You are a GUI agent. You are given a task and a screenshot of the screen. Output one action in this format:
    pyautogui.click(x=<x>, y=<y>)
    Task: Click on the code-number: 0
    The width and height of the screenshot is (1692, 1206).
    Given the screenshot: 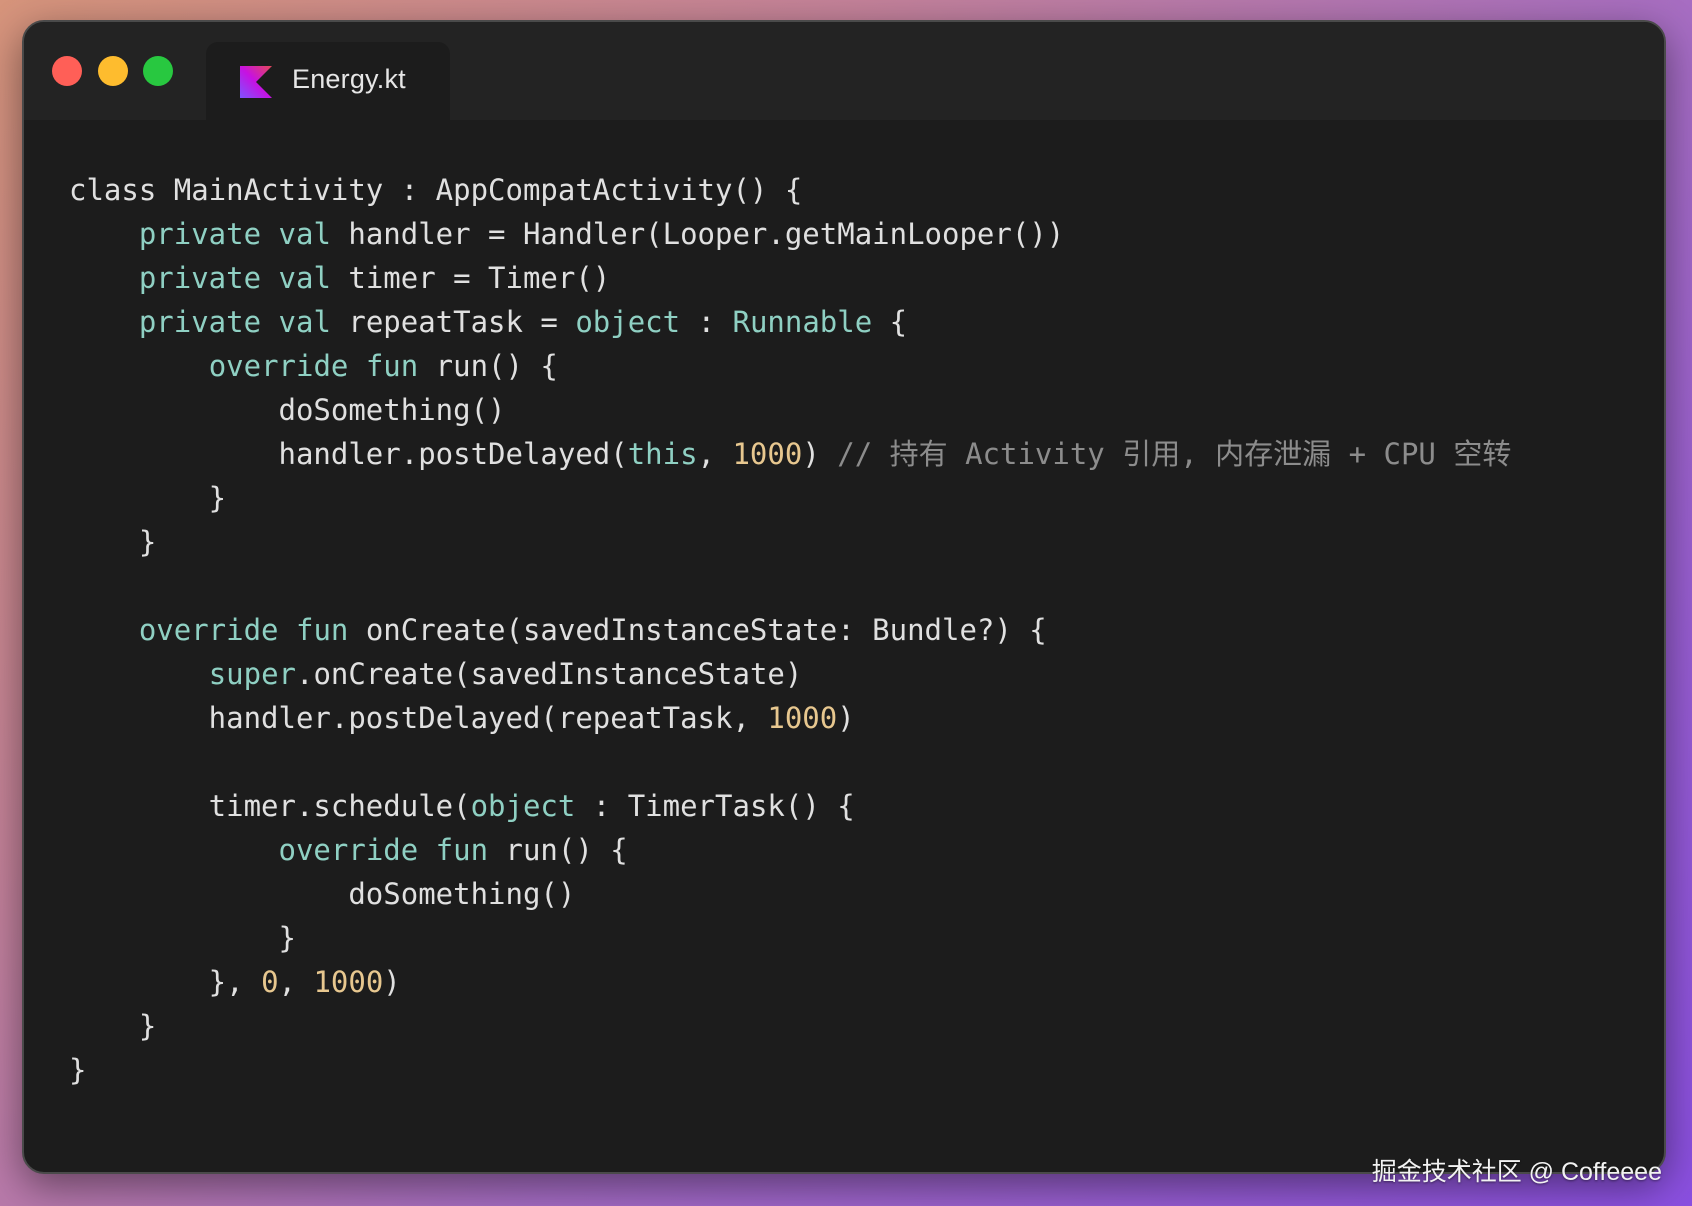 What is the action you would take?
    pyautogui.click(x=270, y=982)
    